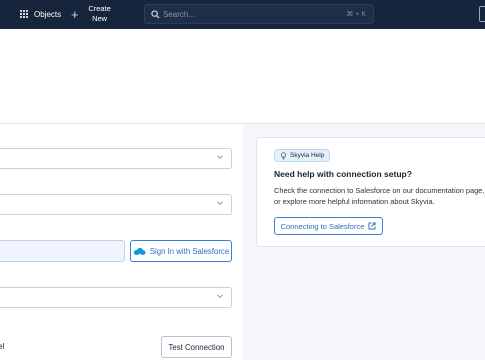 Image resolution: width=485 pixels, height=360 pixels. I want to click on connecting-to-salesforce-link: Connecting to Salesforce, so click(328, 226).